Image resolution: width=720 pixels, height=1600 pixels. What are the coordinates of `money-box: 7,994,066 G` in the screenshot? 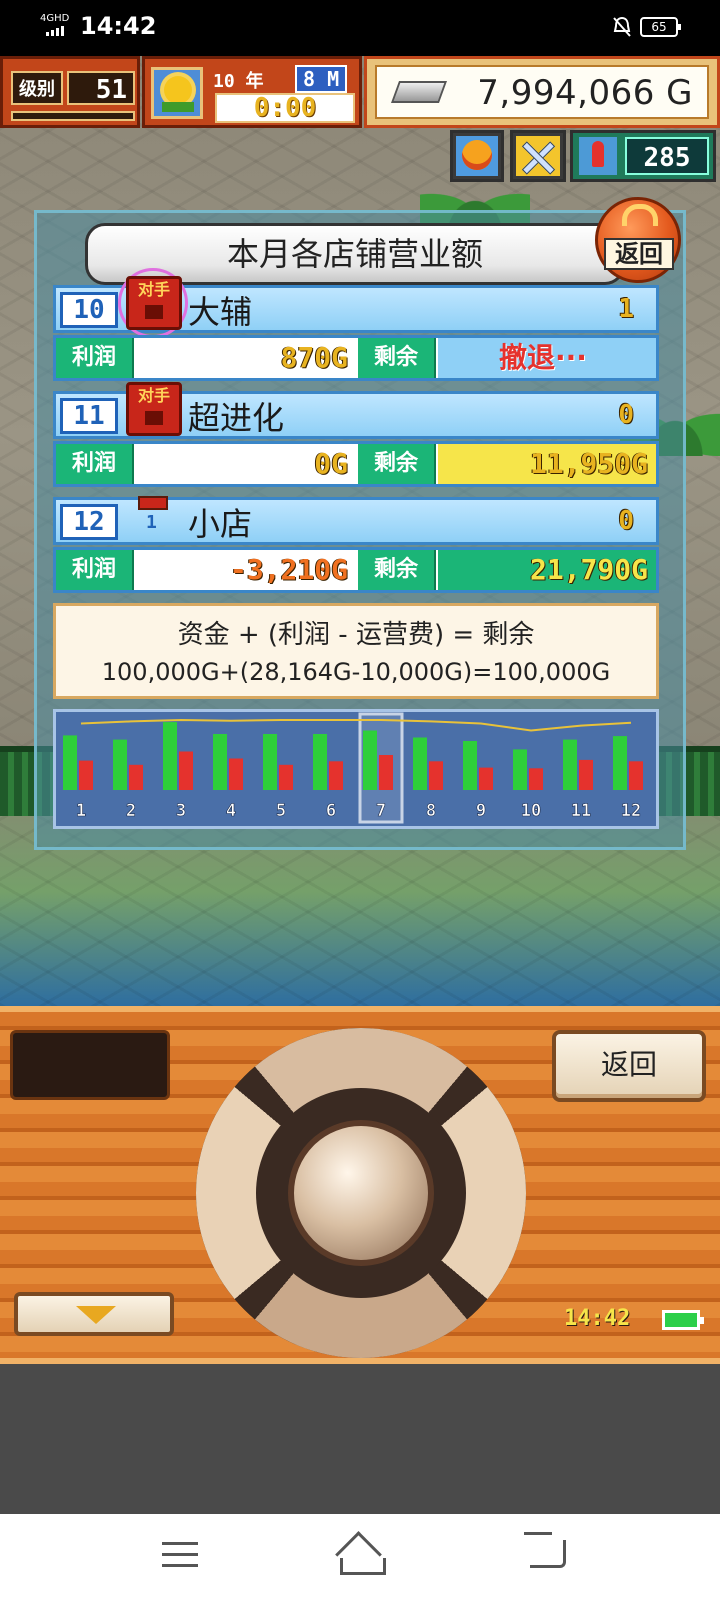 It's located at (542, 92).